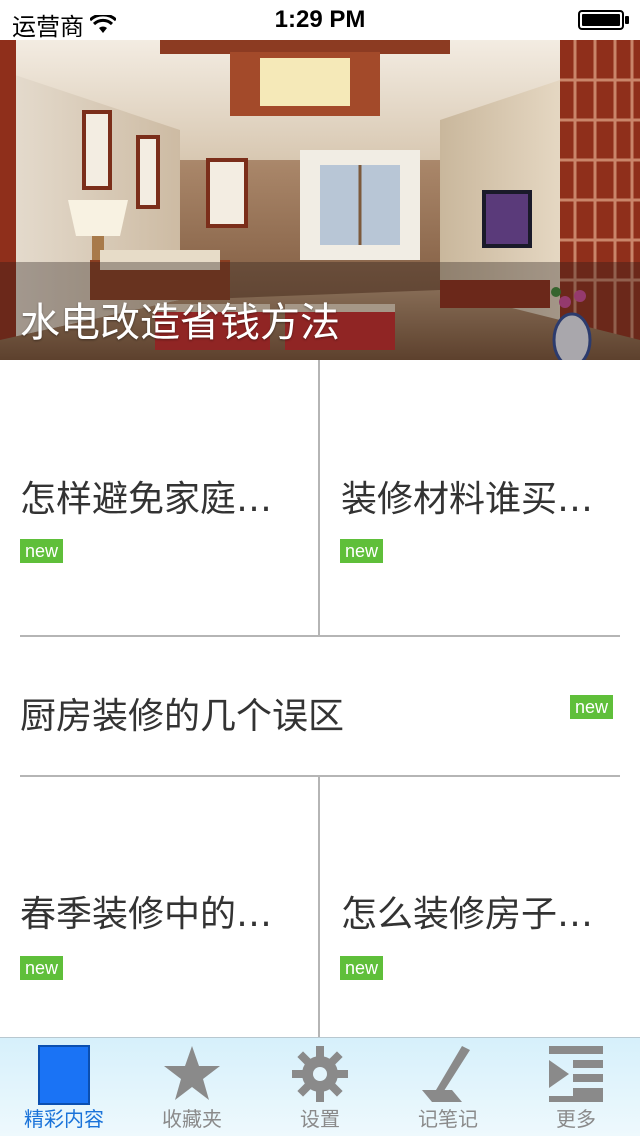 The width and height of the screenshot is (640, 1136). I want to click on article-card: 怎样避免家庭… new, so click(159, 498).